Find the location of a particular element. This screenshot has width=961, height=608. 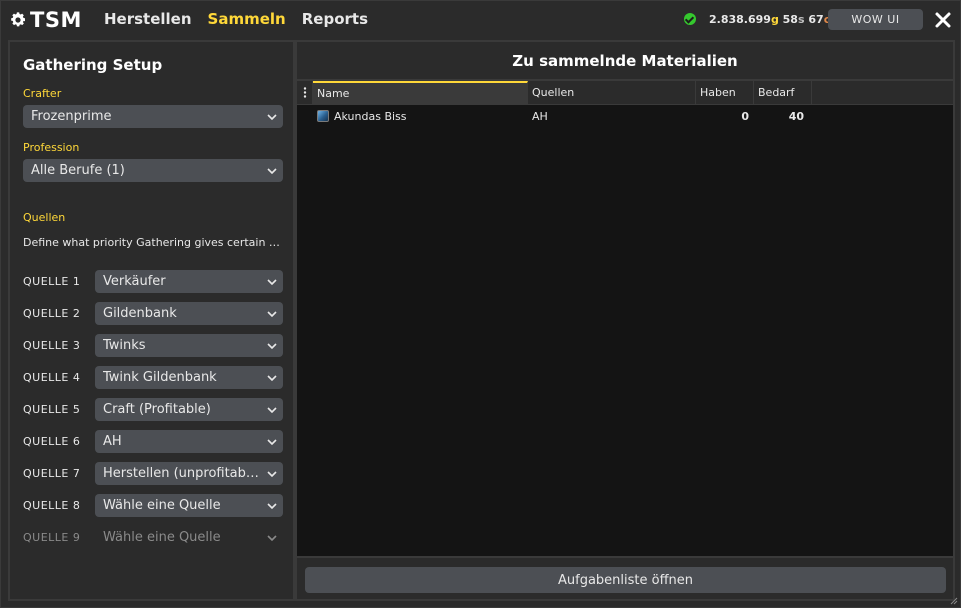

table-header: Name Quellen Haben Bedarf is located at coordinates (625, 93).